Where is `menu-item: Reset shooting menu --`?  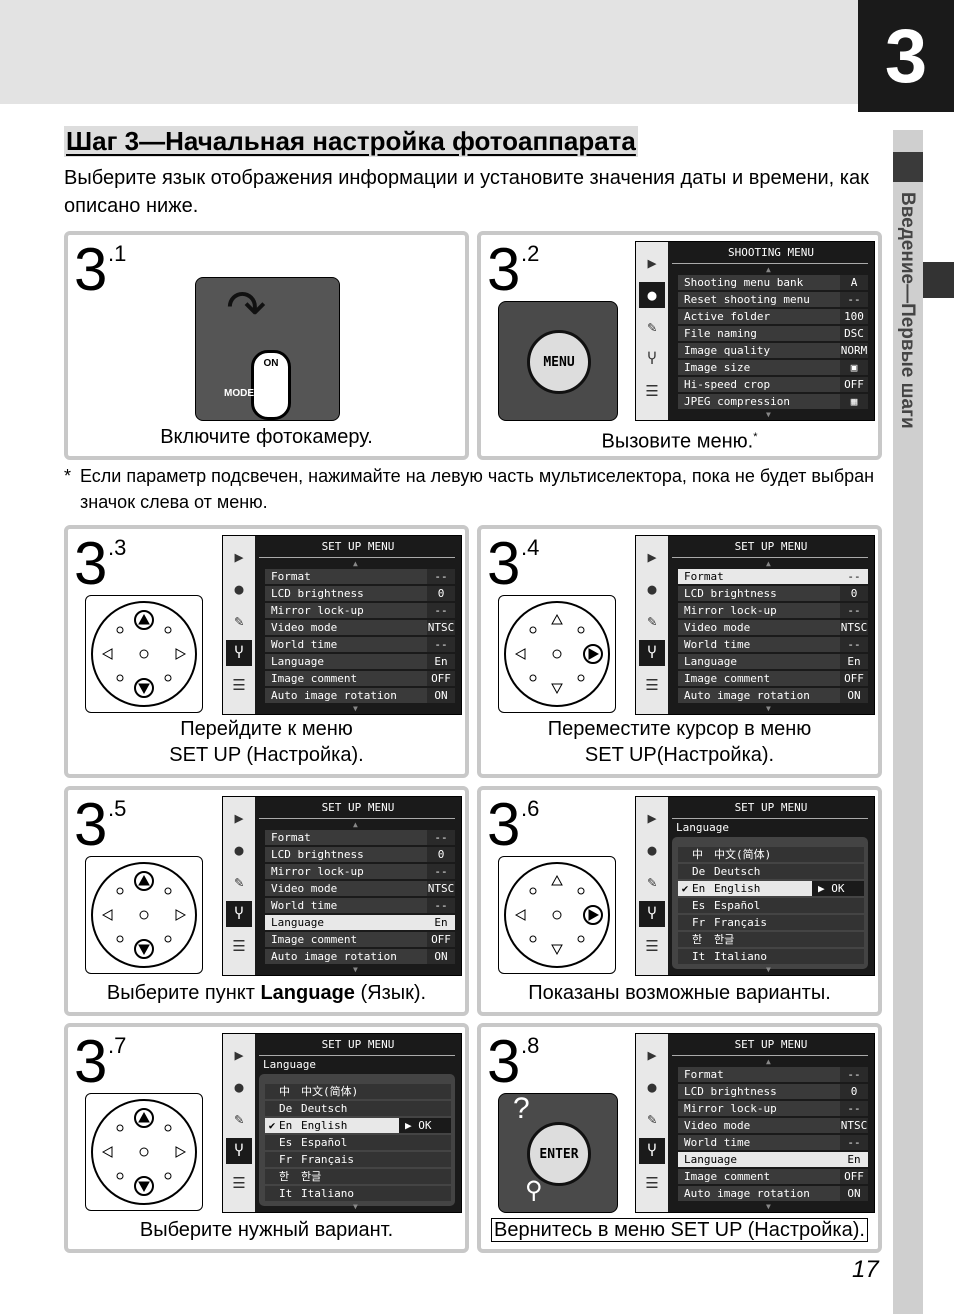
menu-item: Reset shooting menu -- is located at coordinates (773, 299).